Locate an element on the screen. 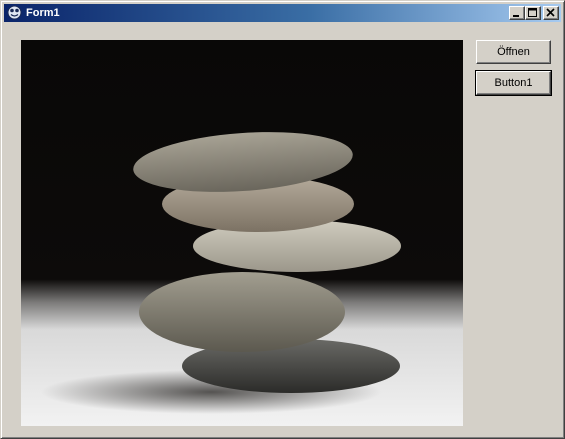 This screenshot has width=565, height=439. maximize-button is located at coordinates (533, 13).